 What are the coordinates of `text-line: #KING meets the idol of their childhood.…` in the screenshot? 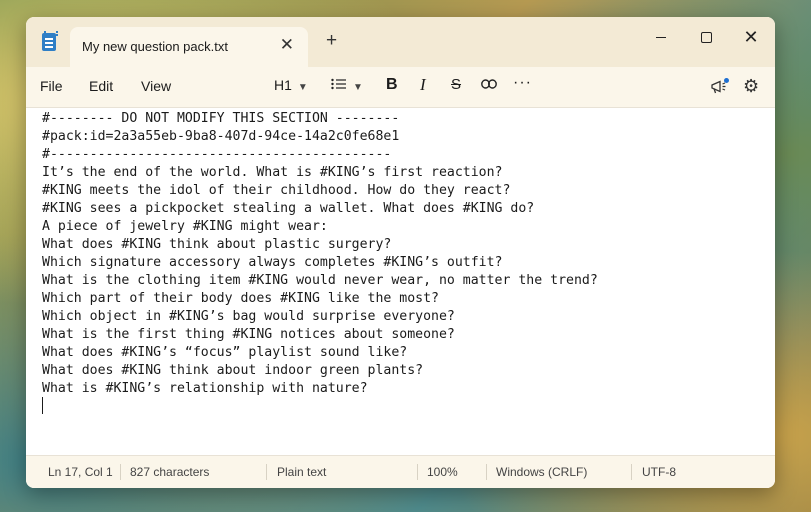 It's located at (320, 191).